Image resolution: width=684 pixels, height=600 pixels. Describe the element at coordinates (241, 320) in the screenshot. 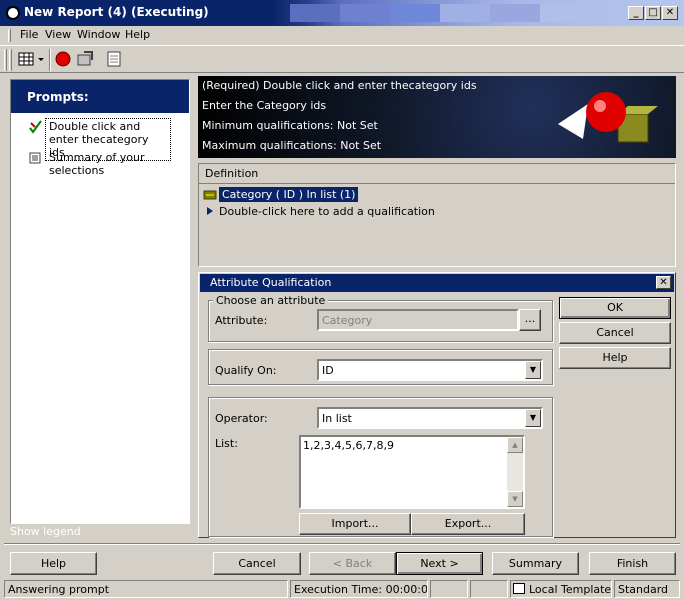

I see `attribute-label: Attribute:` at that location.